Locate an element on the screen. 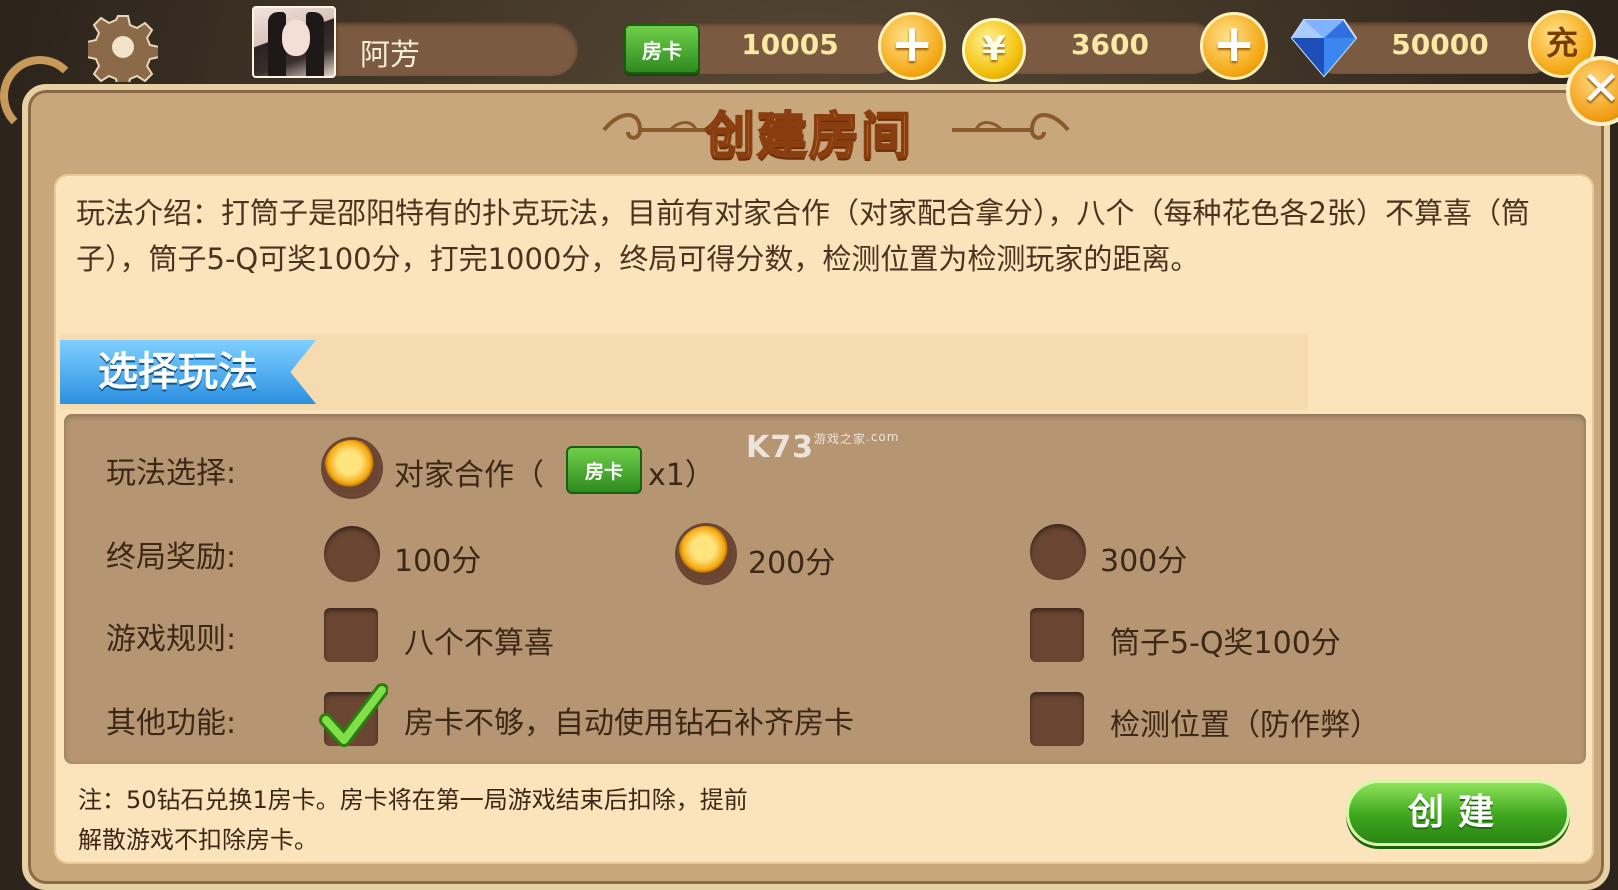  rule-option-eight: 八个不算喜 is located at coordinates (479, 643).